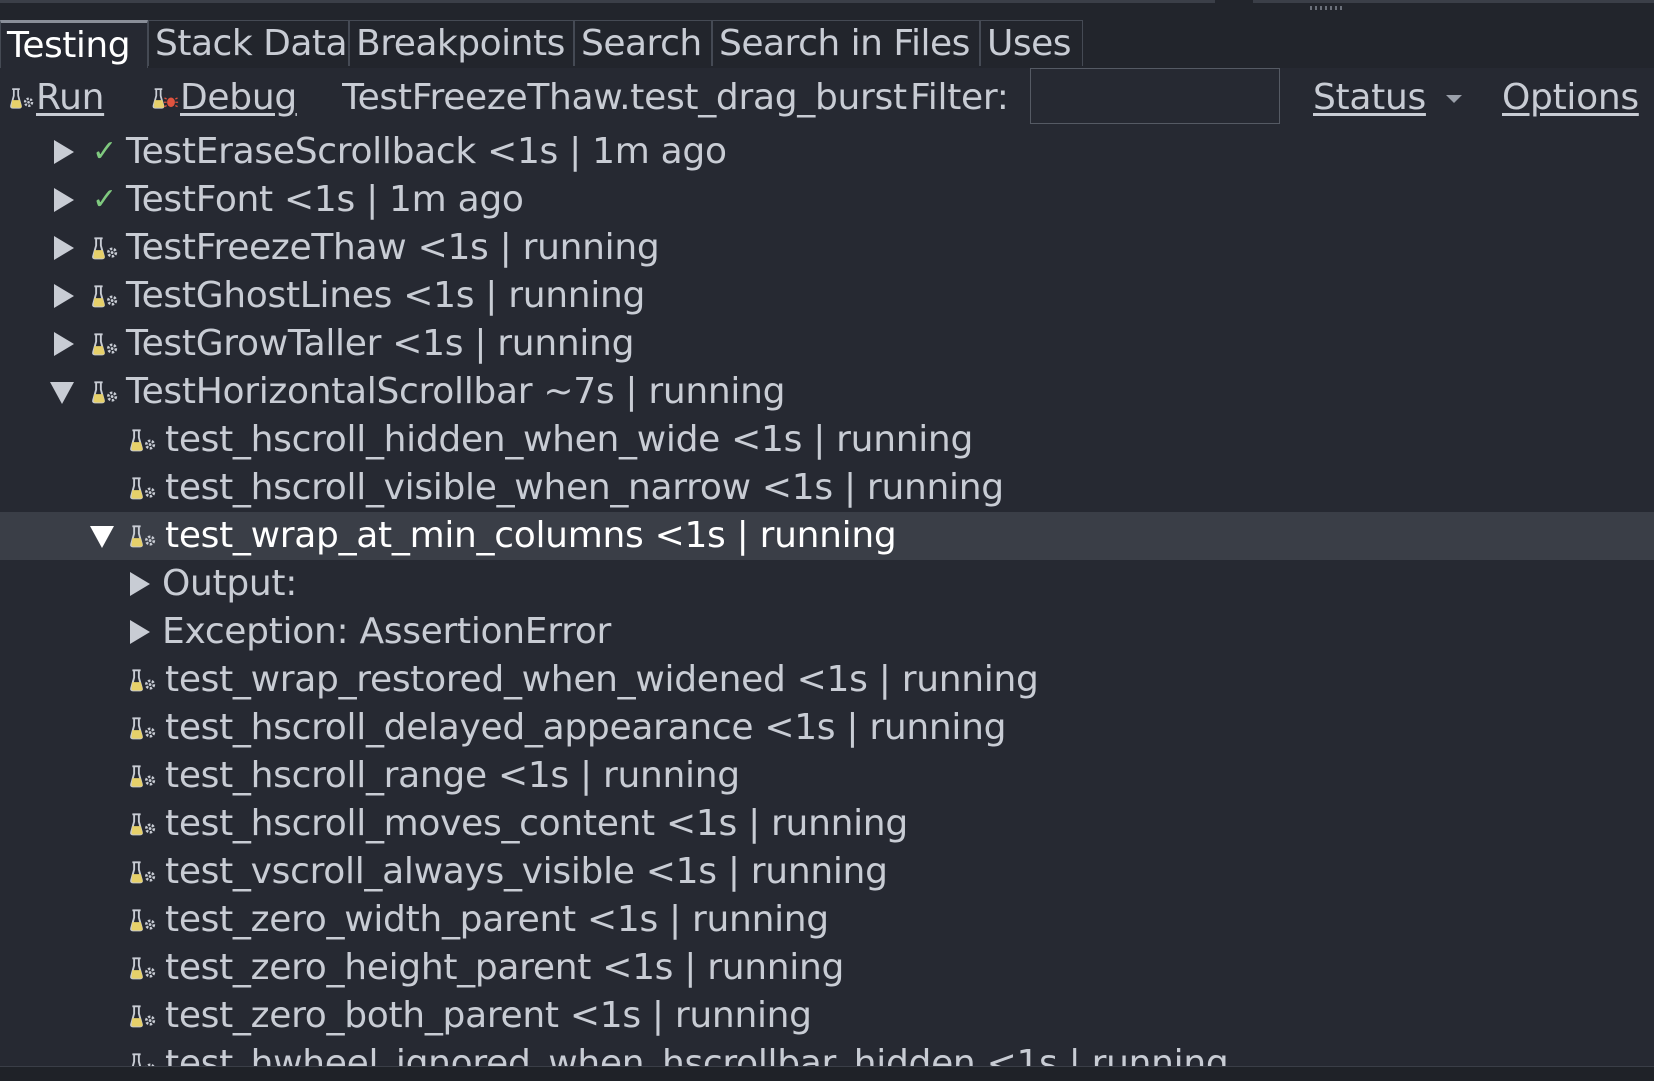 The height and width of the screenshot is (1081, 1654). Describe the element at coordinates (70, 97) in the screenshot. I see `run-label: Run` at that location.